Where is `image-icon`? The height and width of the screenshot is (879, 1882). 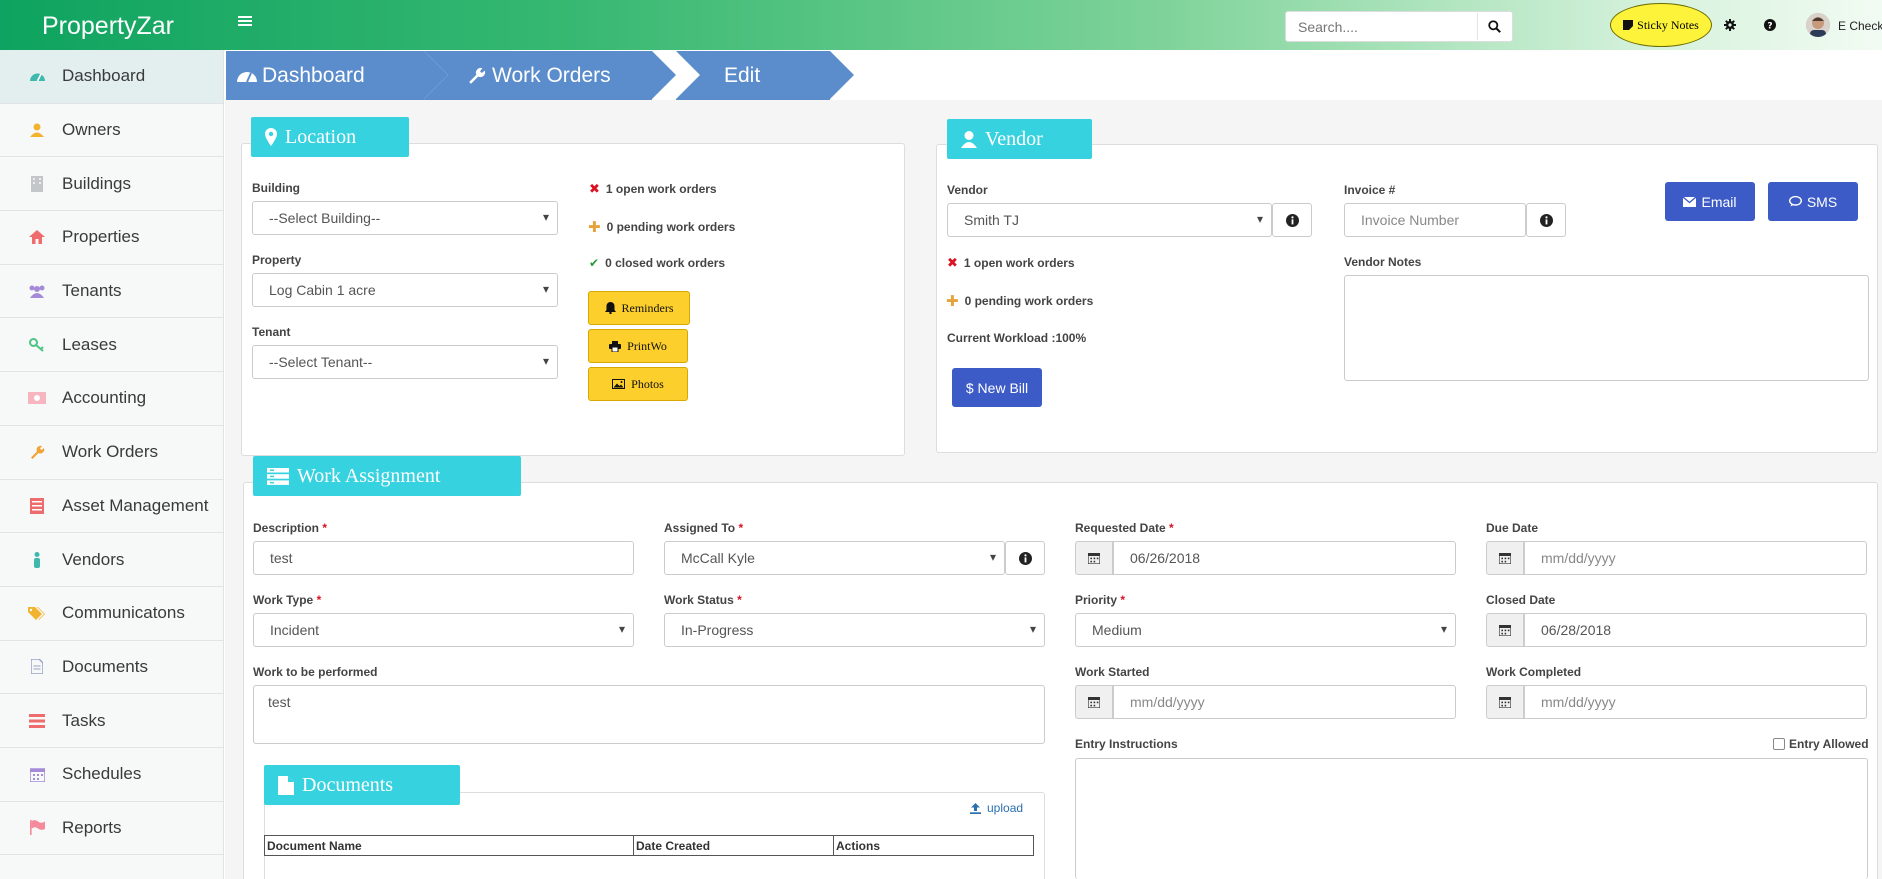
image-icon is located at coordinates (619, 384).